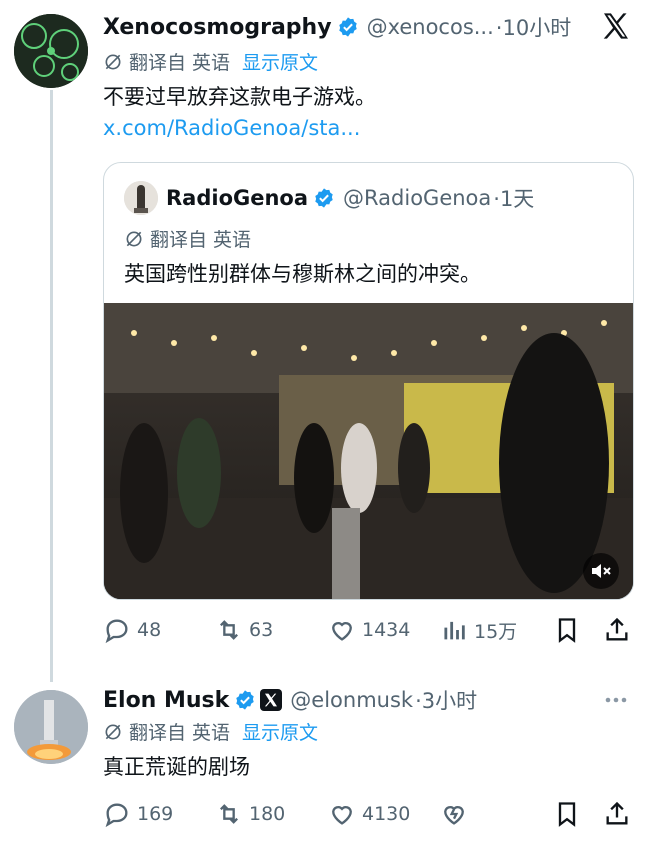 The height and width of the screenshot is (849, 650). I want to click on quoted-translation-row: 翻译自 英语, so click(187, 238).